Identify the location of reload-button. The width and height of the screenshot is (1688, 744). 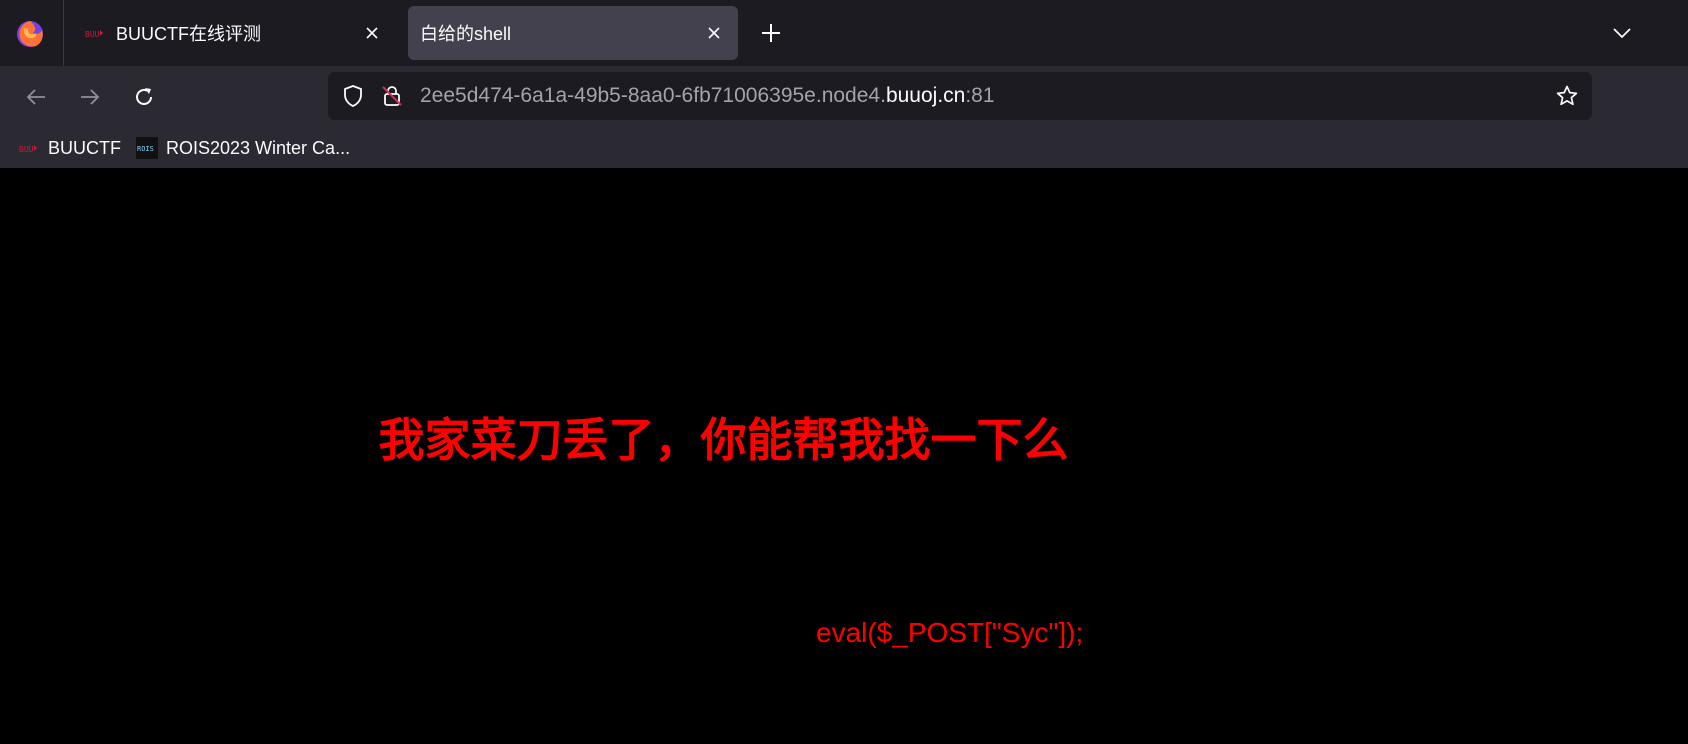
(144, 97).